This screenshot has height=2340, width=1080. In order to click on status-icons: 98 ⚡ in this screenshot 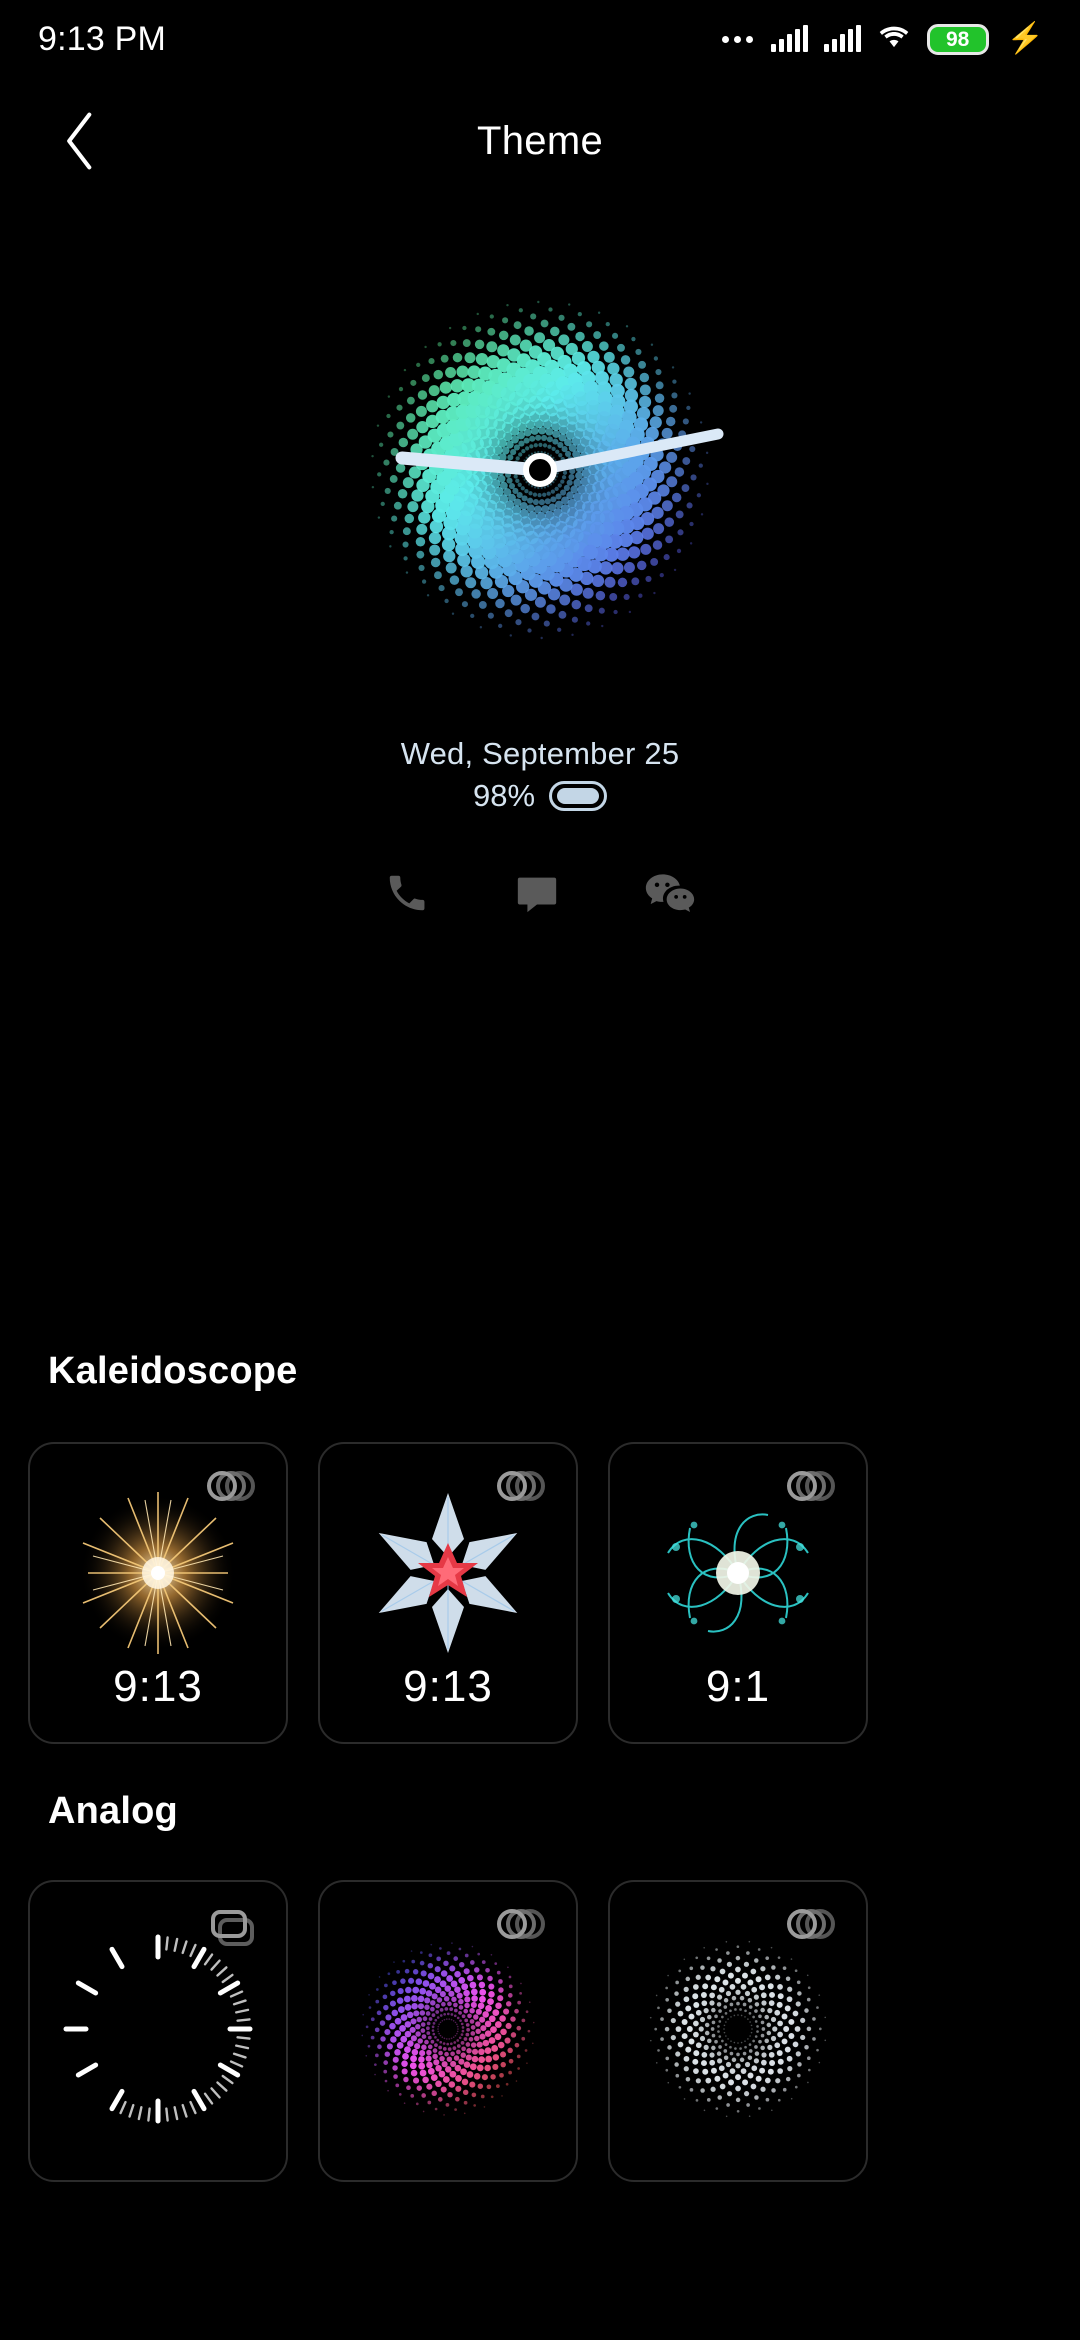, I will do `click(882, 39)`.